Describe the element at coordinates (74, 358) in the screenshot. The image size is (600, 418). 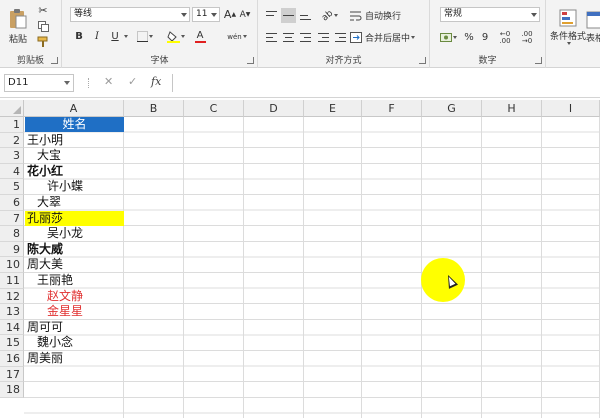
I see `cell-a16: 周美丽` at that location.